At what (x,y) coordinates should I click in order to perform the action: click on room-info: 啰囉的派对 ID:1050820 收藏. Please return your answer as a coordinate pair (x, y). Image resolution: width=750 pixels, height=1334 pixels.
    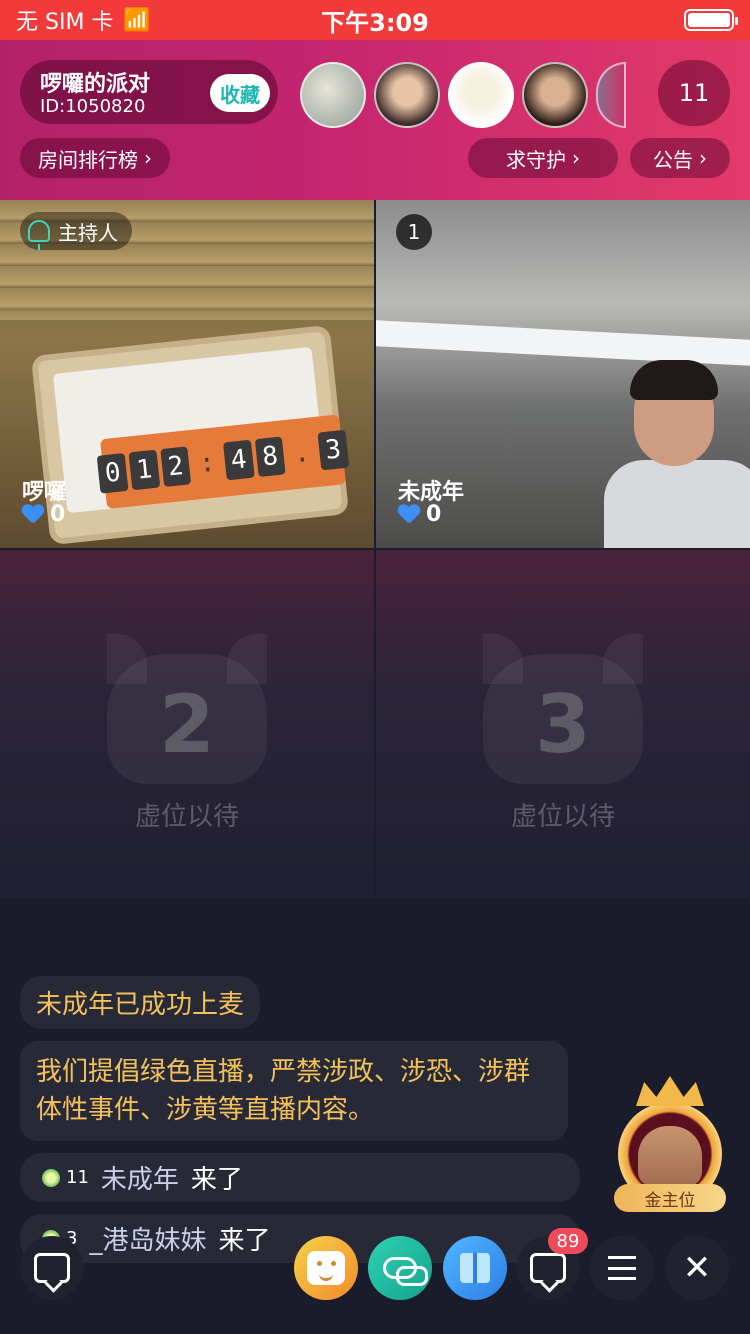
    Looking at the image, I should click on (149, 92).